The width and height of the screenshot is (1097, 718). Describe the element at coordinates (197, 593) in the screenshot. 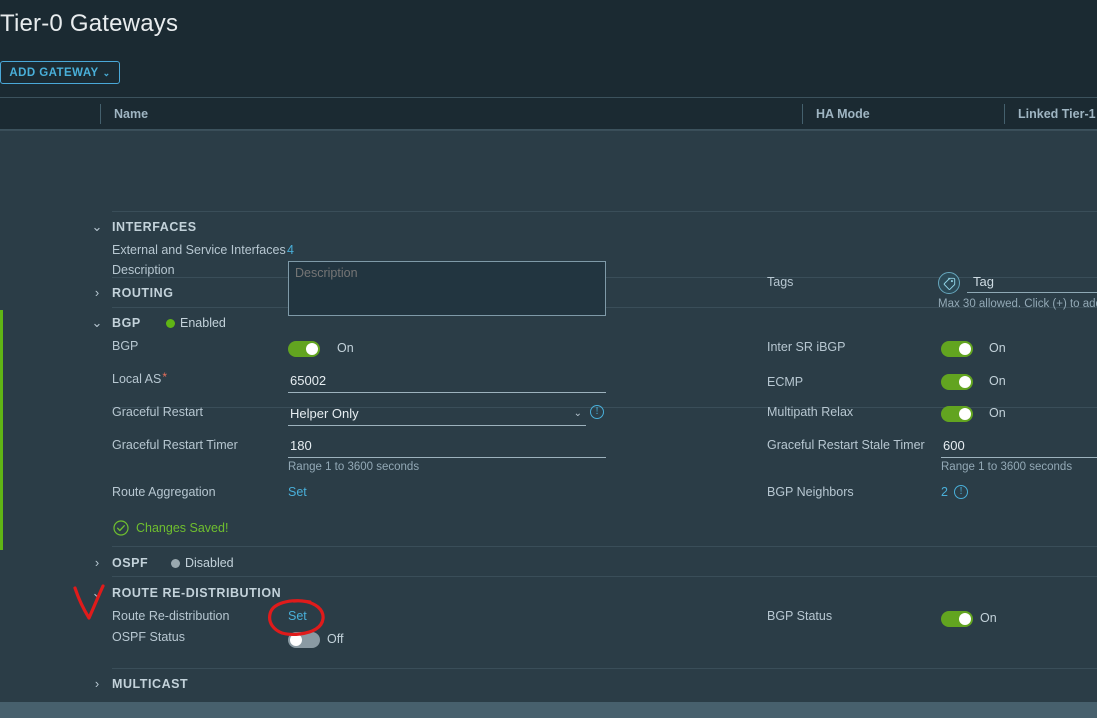

I see `route-redistribution-section-title: ROUTE RE-DISTRIBUTION` at that location.